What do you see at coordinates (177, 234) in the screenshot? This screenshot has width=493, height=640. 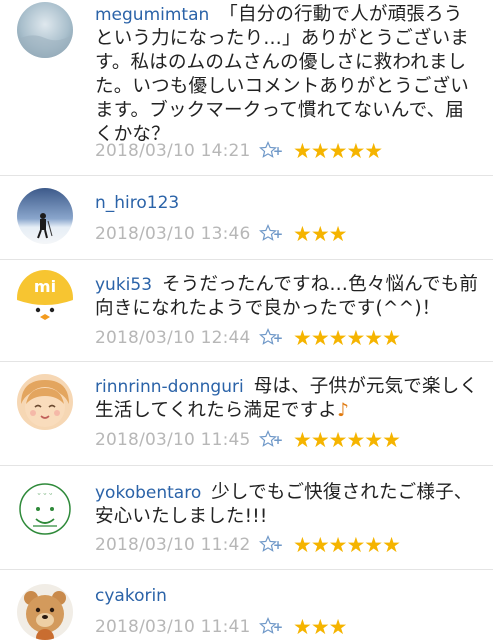 I see `timestamp: 2018/03/10 13:46` at bounding box center [177, 234].